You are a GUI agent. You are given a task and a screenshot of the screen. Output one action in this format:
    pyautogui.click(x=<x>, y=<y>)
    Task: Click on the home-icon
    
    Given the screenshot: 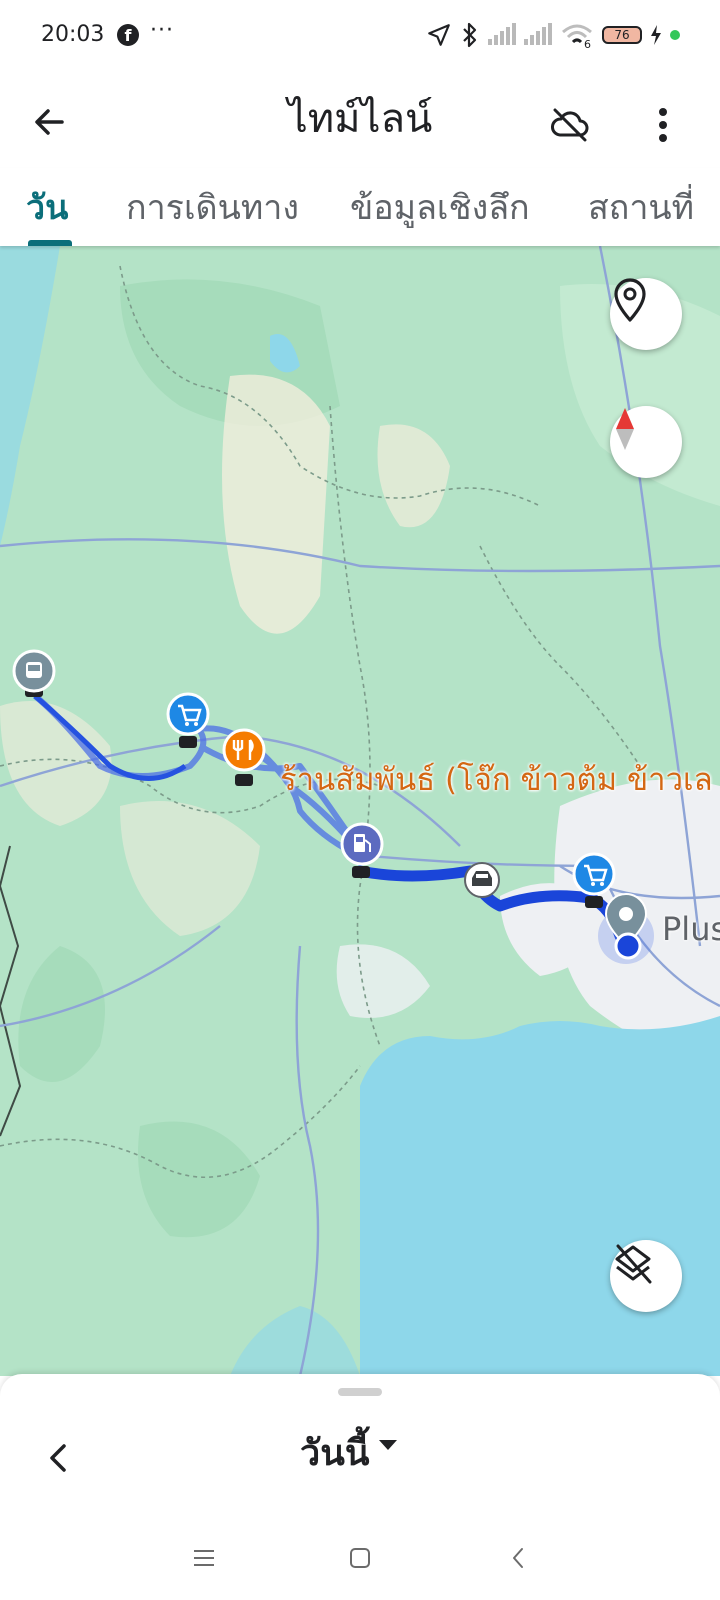 What is the action you would take?
    pyautogui.click(x=360, y=1558)
    